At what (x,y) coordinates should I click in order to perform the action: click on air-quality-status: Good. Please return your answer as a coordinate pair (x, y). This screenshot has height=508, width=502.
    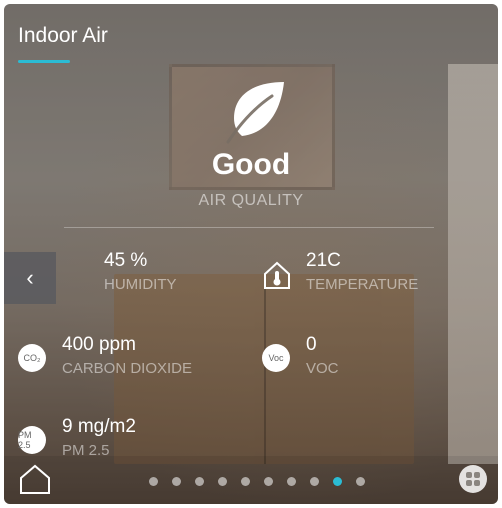
    Looking at the image, I should click on (251, 164).